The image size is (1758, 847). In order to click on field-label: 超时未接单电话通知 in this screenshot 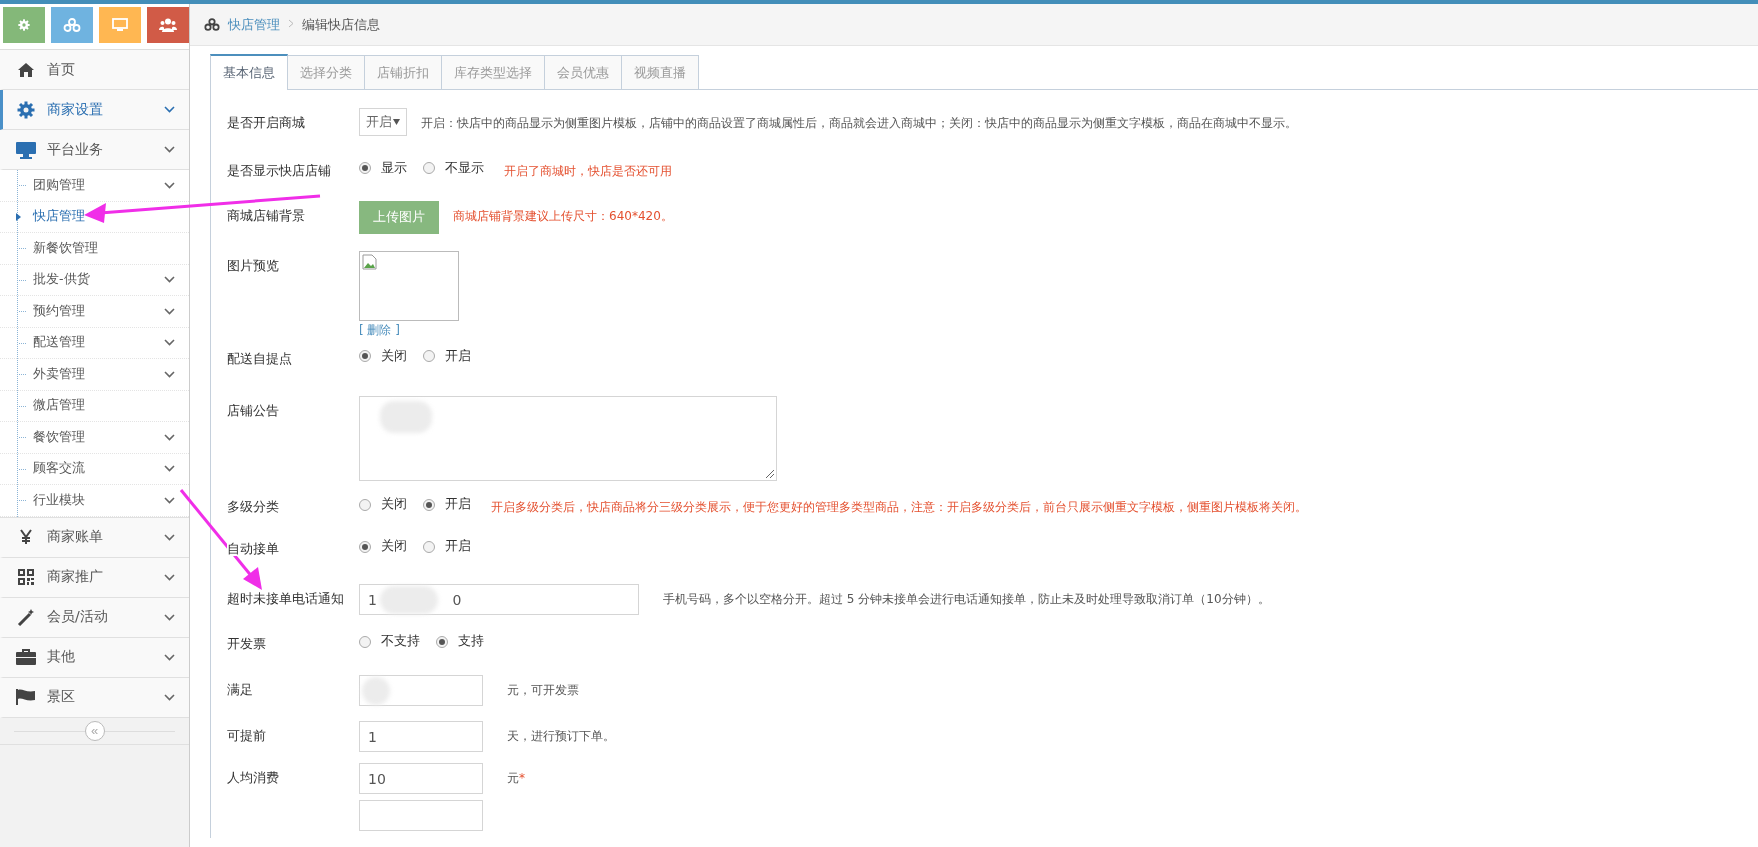, I will do `click(285, 599)`.